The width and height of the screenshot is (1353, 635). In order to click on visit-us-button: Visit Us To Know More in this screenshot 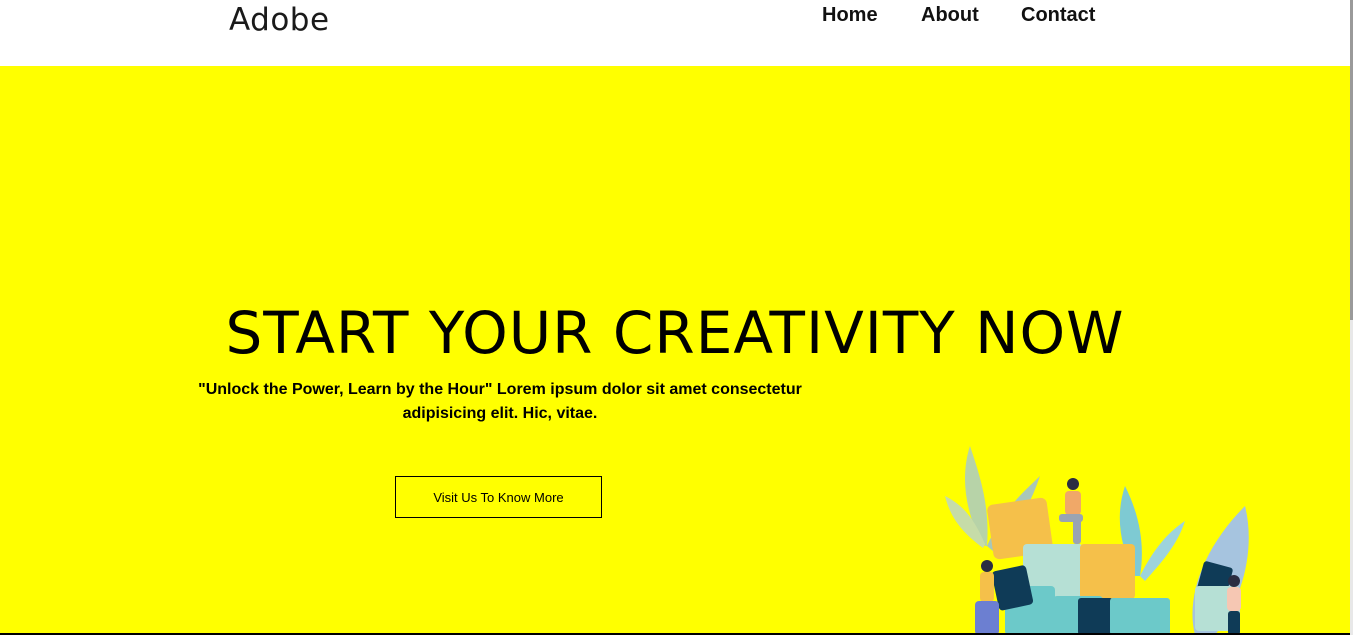, I will do `click(498, 497)`.